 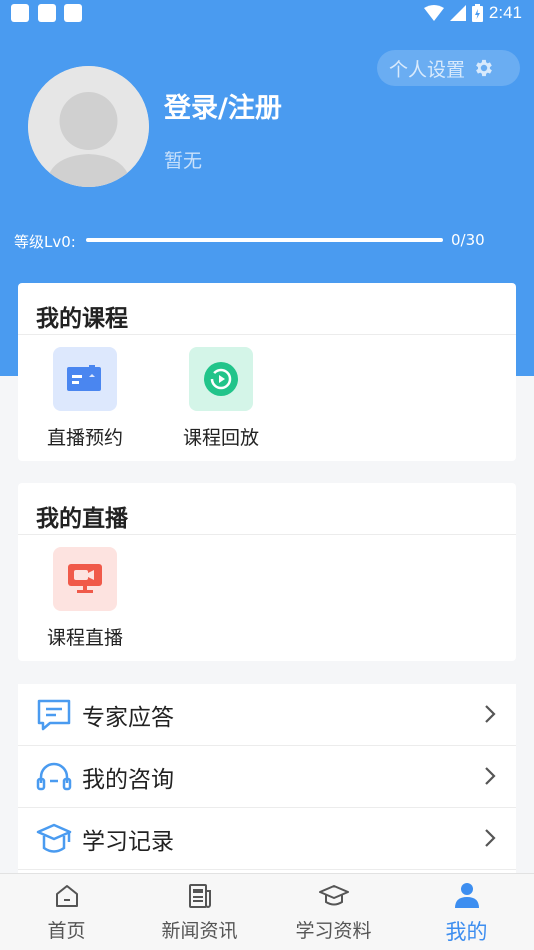 What do you see at coordinates (85, 379) in the screenshot?
I see `book-icon` at bounding box center [85, 379].